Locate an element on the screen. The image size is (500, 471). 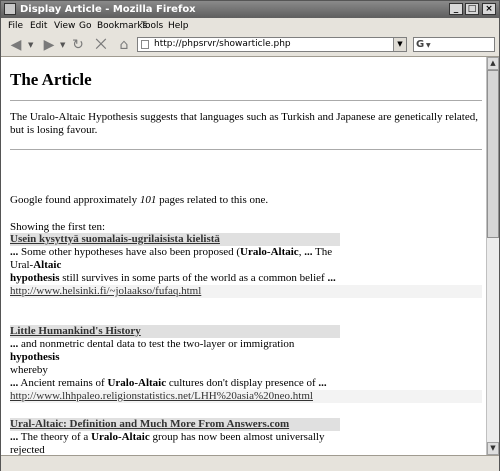
stop-icon: ⨉ is located at coordinates (101, 45).